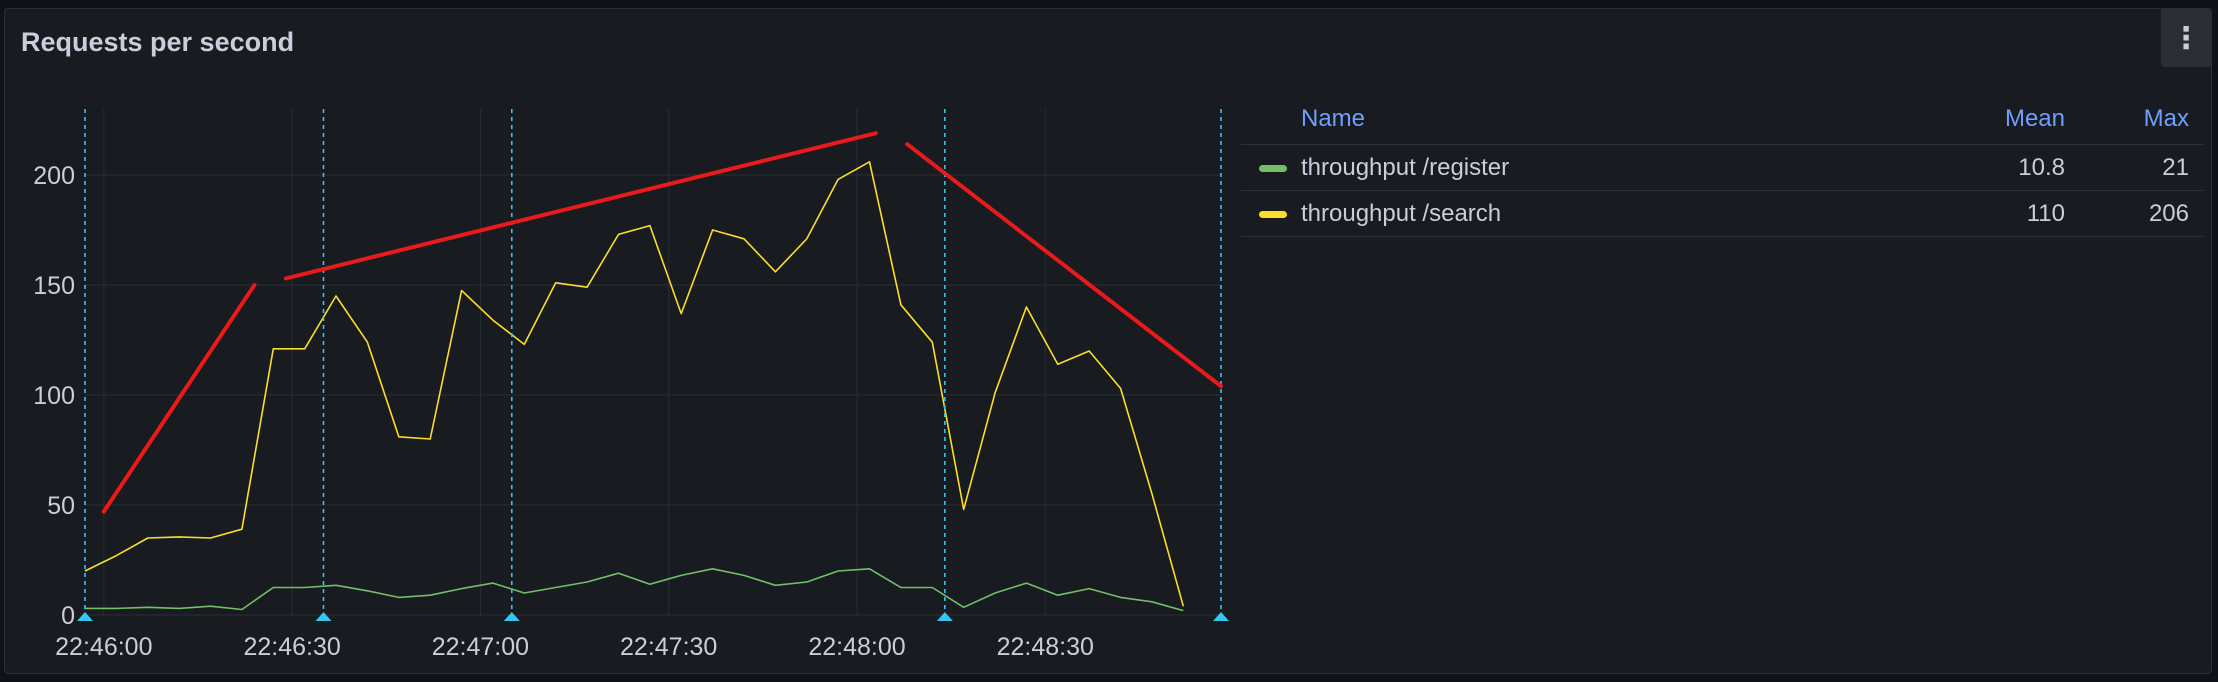 The height and width of the screenshot is (682, 2218). I want to click on x-tick-label: 22:48:00, so click(856, 647).